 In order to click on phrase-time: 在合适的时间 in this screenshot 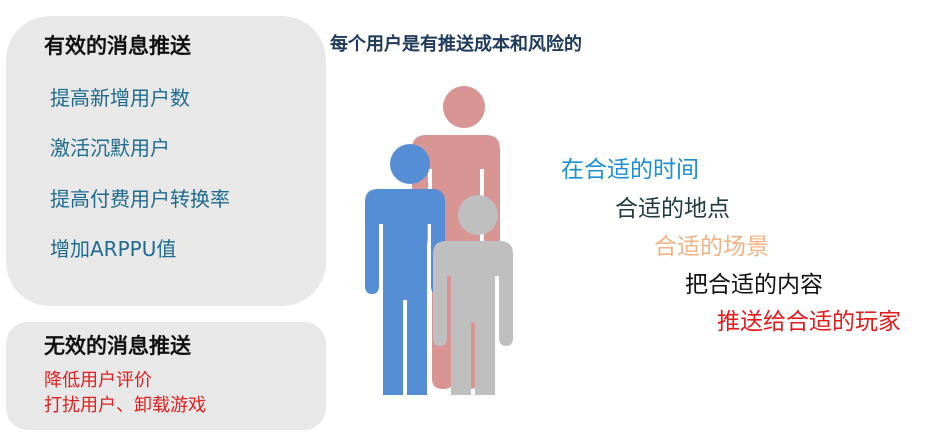, I will do `click(630, 170)`.